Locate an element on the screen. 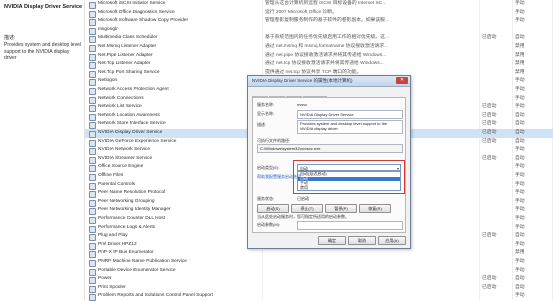 This screenshot has height=301, width=553. startup-type-label: 启动类型(E): is located at coordinates (268, 167).